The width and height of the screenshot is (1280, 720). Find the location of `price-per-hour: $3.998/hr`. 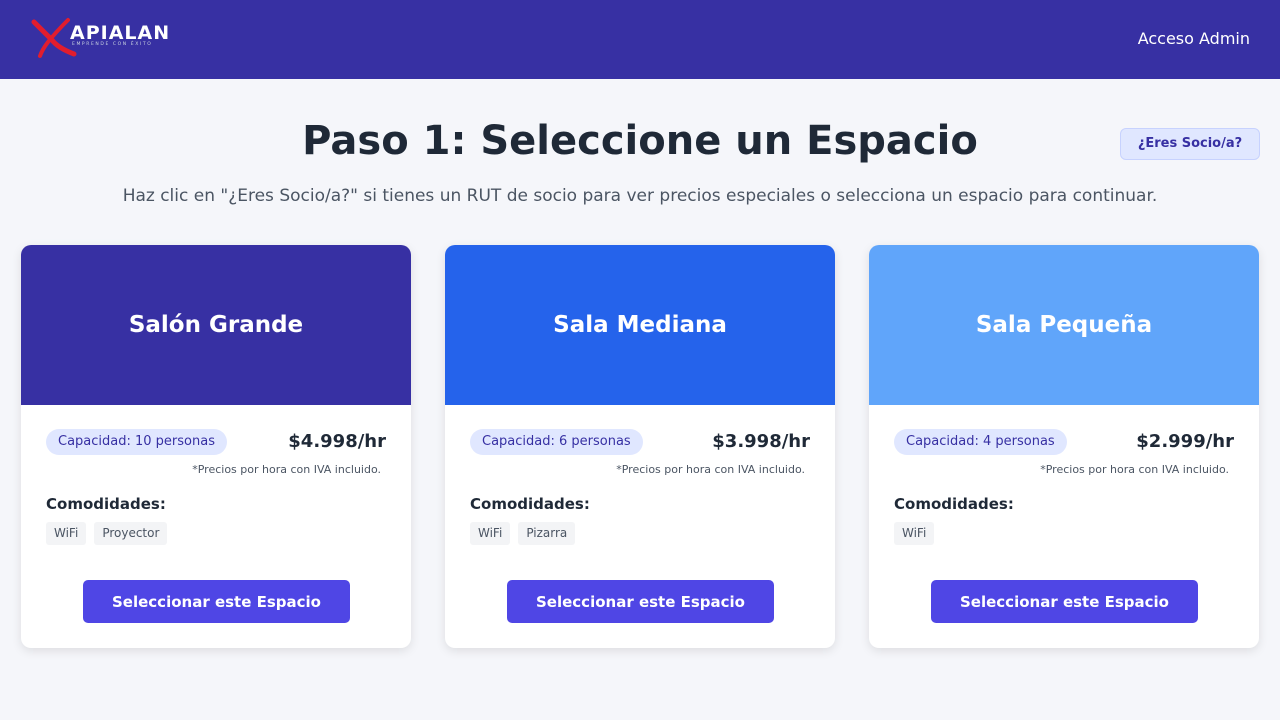

price-per-hour: $3.998/hr is located at coordinates (761, 441).